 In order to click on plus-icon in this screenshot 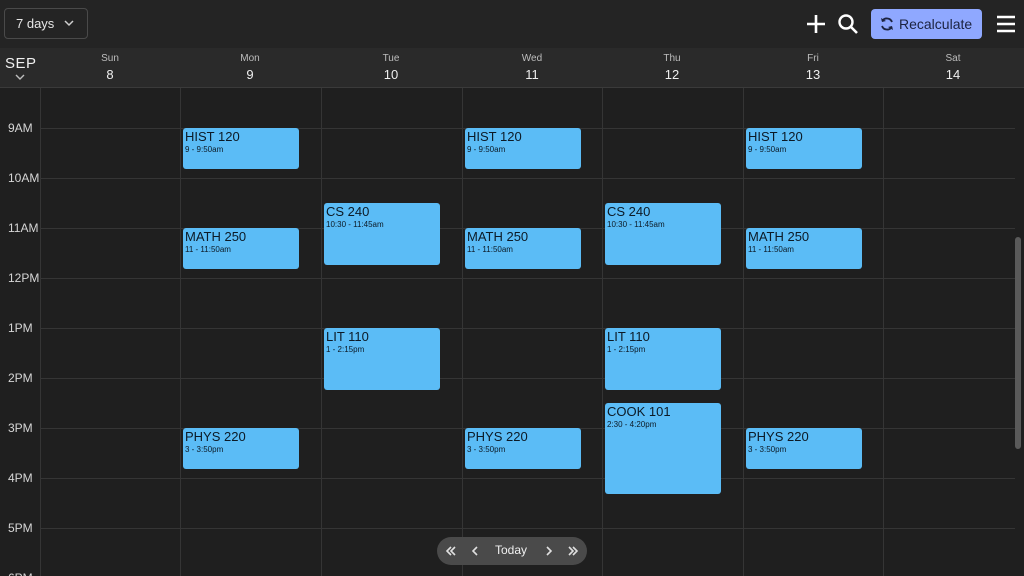, I will do `click(816, 24)`.